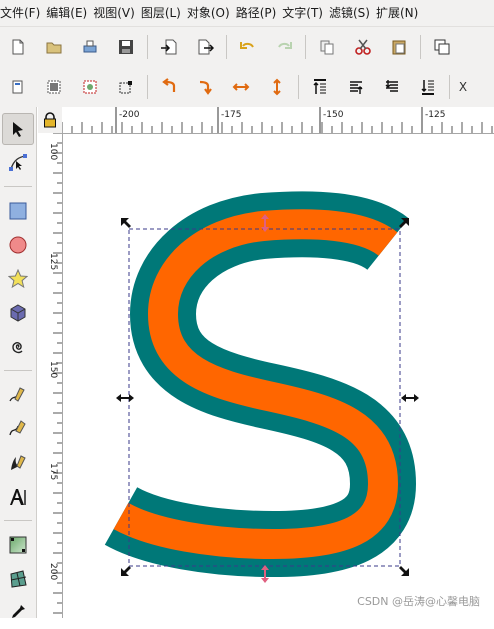  I want to click on text-icon, so click(18, 497).